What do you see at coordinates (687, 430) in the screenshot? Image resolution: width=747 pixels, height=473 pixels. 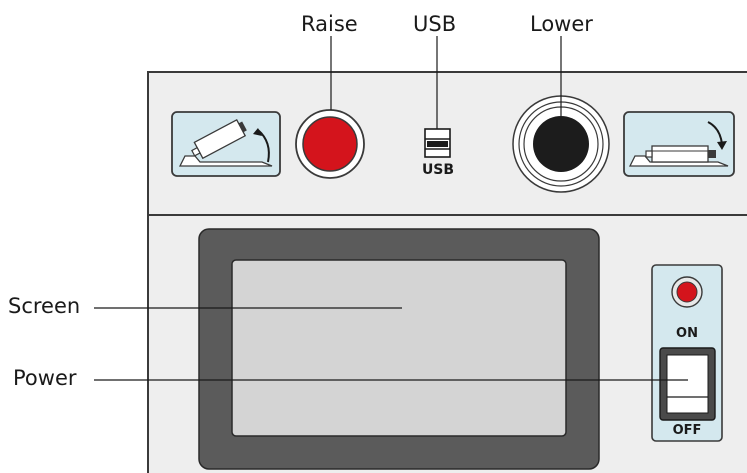 I see `switch-off-label: OFF` at bounding box center [687, 430].